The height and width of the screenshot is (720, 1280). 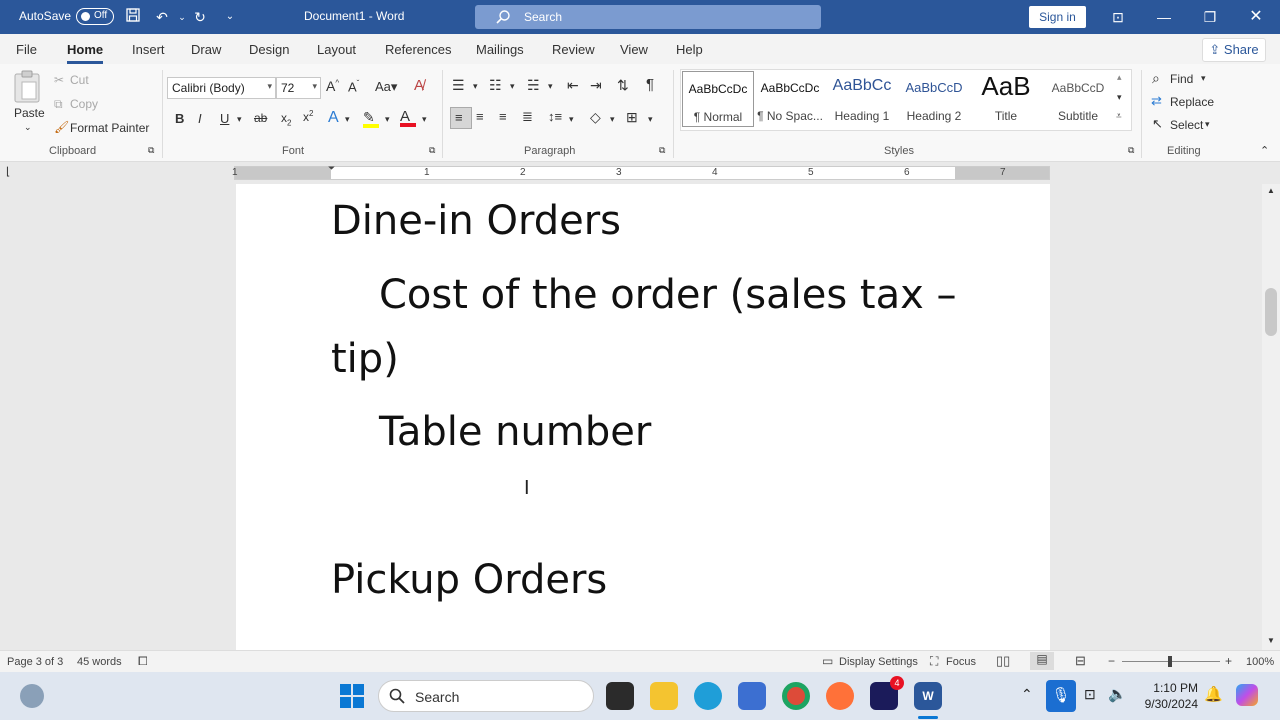 What do you see at coordinates (667, 295) in the screenshot?
I see `doc-line-cost: Cost of the order (sales tax –` at bounding box center [667, 295].